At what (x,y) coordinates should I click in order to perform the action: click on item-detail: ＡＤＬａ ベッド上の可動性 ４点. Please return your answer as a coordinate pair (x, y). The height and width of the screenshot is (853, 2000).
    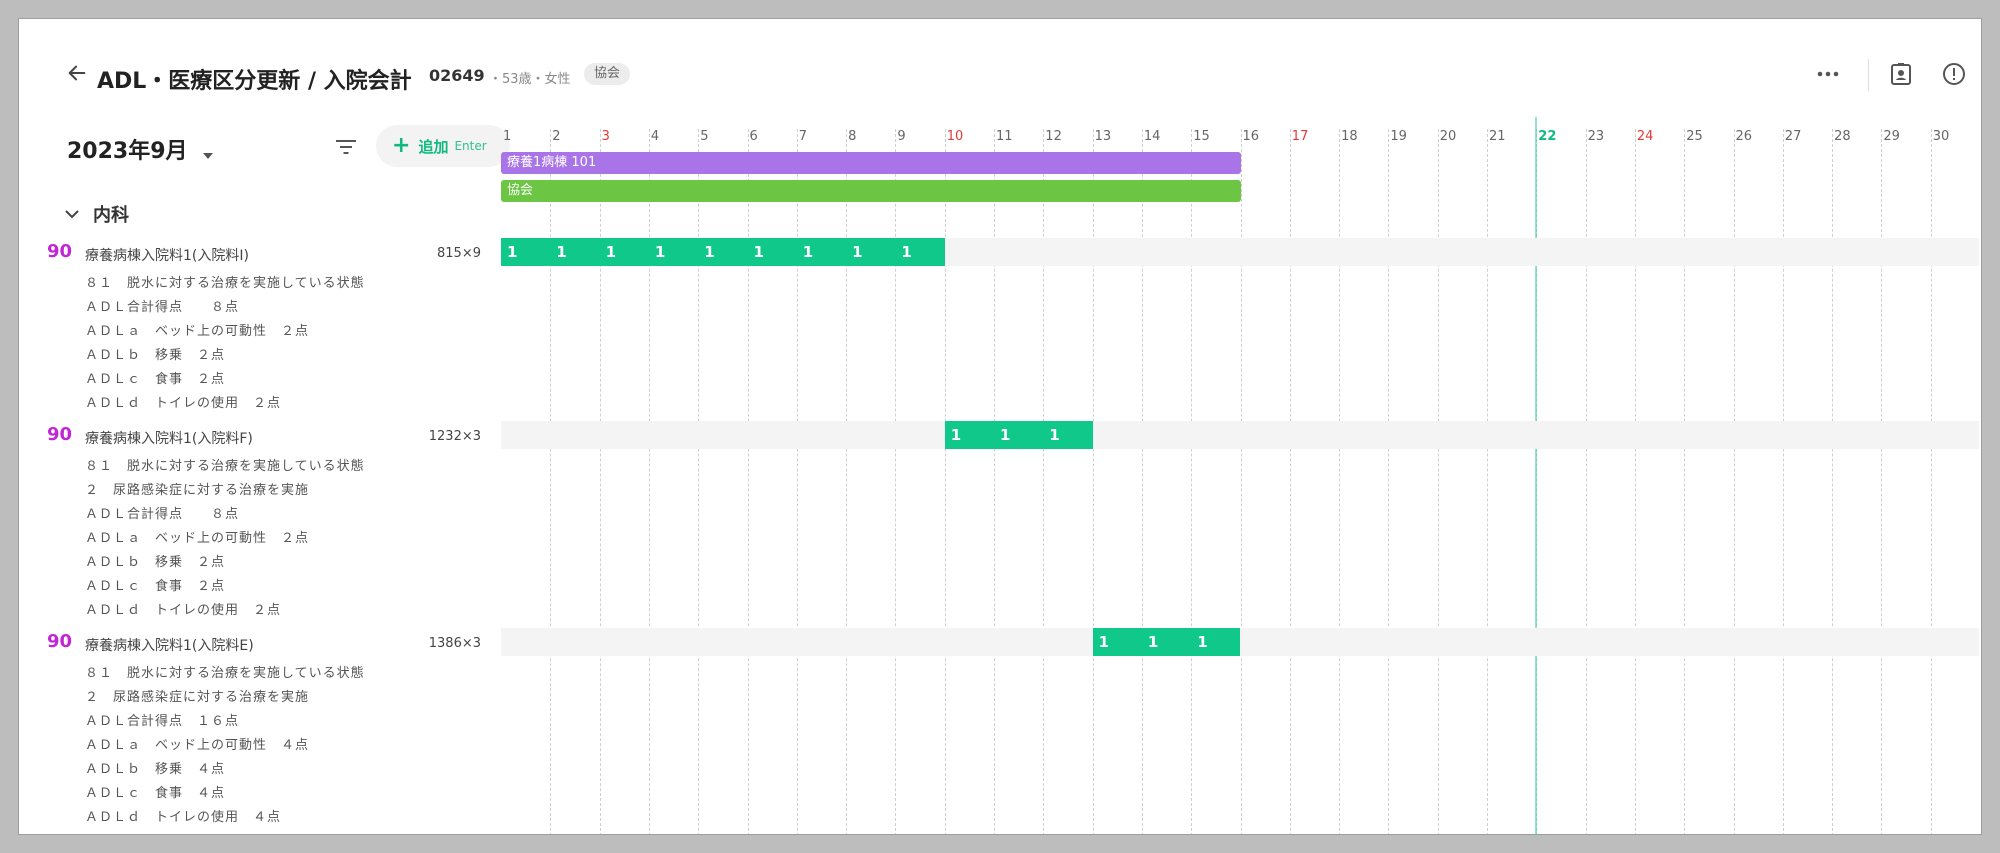
    Looking at the image, I should click on (197, 745).